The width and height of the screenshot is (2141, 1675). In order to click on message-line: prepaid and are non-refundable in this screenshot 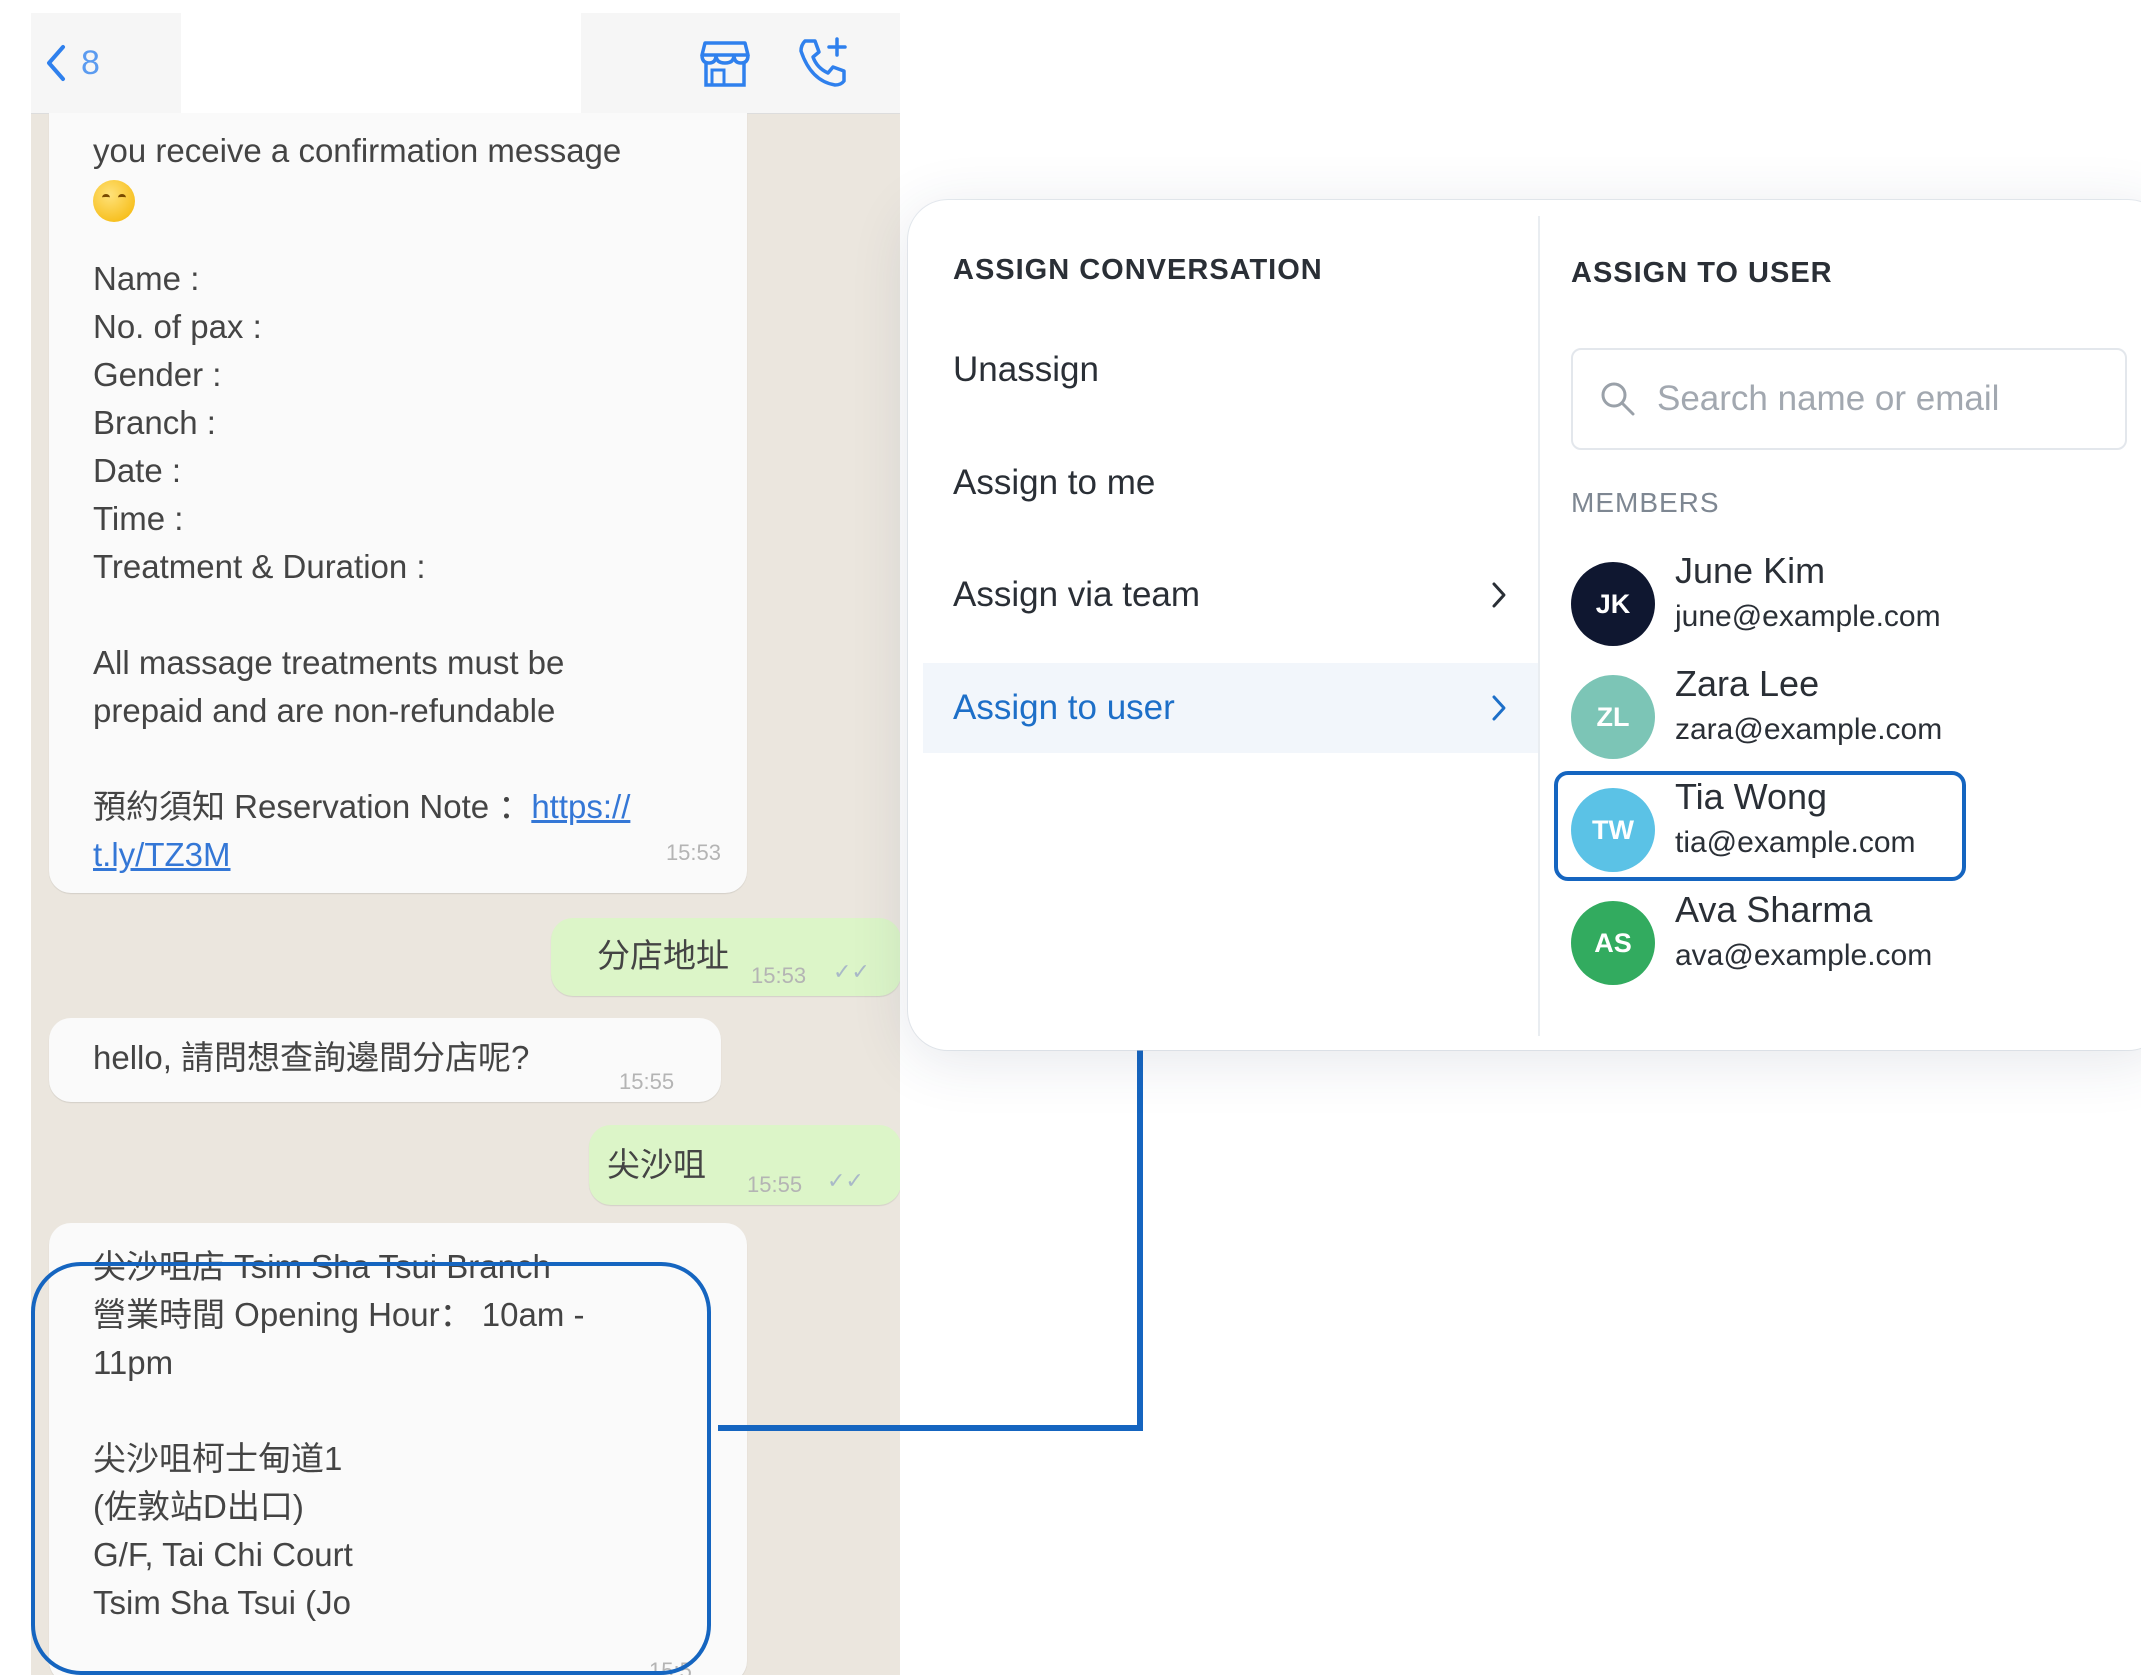, I will do `click(324, 710)`.